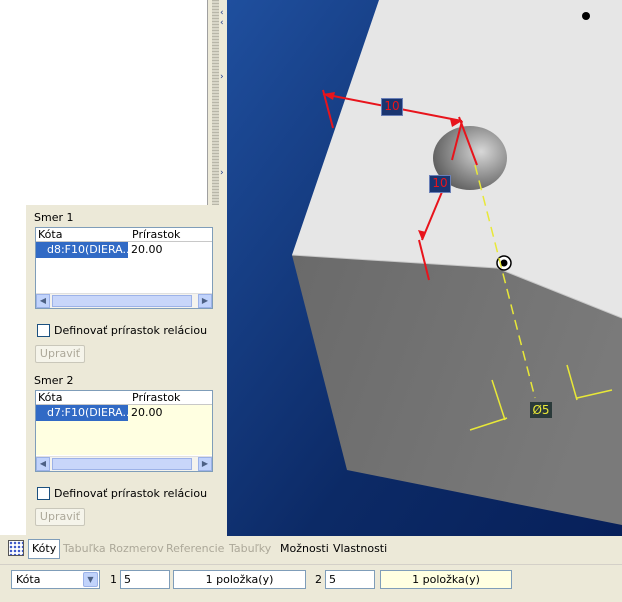 The height and width of the screenshot is (602, 622). What do you see at coordinates (16, 548) in the screenshot?
I see `pattern-tab-icon` at bounding box center [16, 548].